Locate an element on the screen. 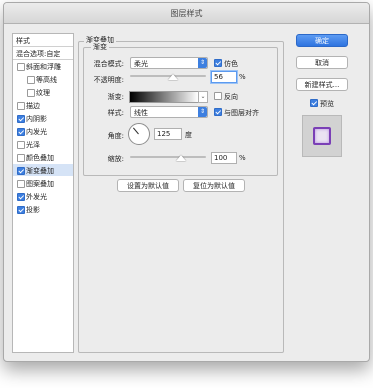 This screenshot has height=388, width=373. preview-thumbnail is located at coordinates (322, 136).